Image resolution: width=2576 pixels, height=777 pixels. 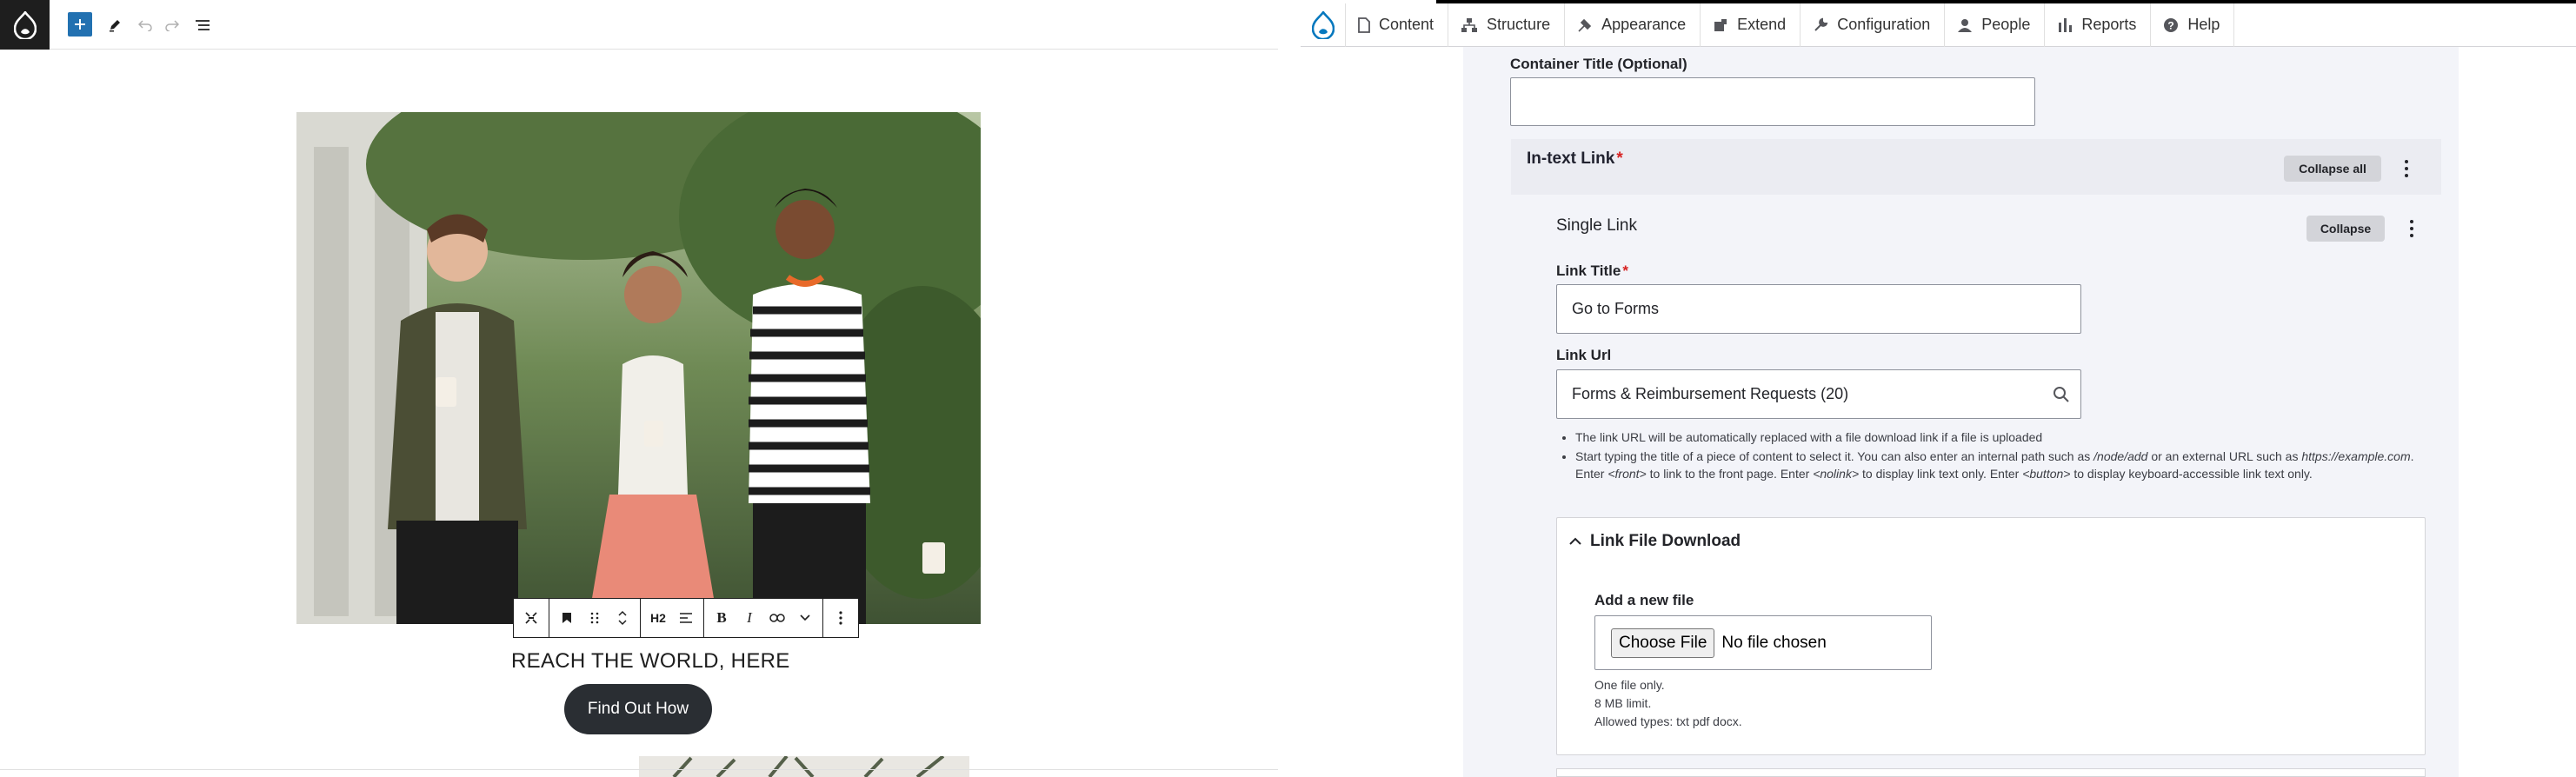 What do you see at coordinates (1364, 25) in the screenshot?
I see `content-icon` at bounding box center [1364, 25].